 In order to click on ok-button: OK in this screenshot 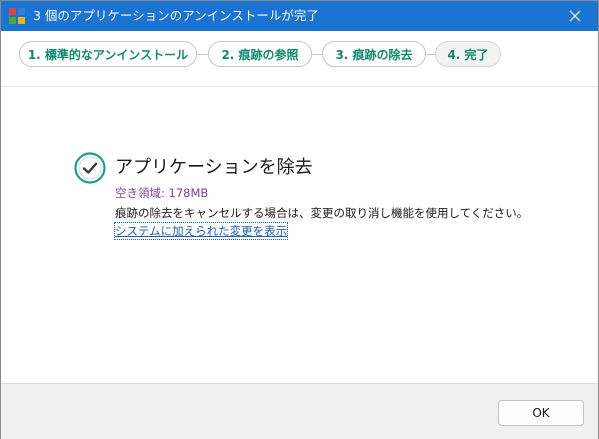, I will do `click(541, 413)`.